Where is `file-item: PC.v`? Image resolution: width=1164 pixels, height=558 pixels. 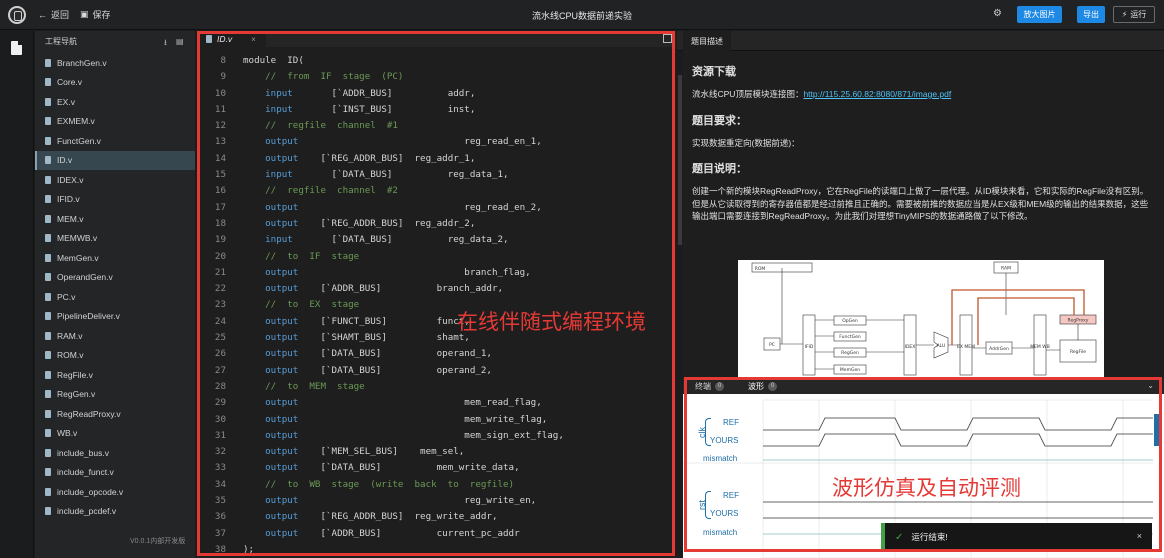 file-item: PC.v is located at coordinates (115, 297).